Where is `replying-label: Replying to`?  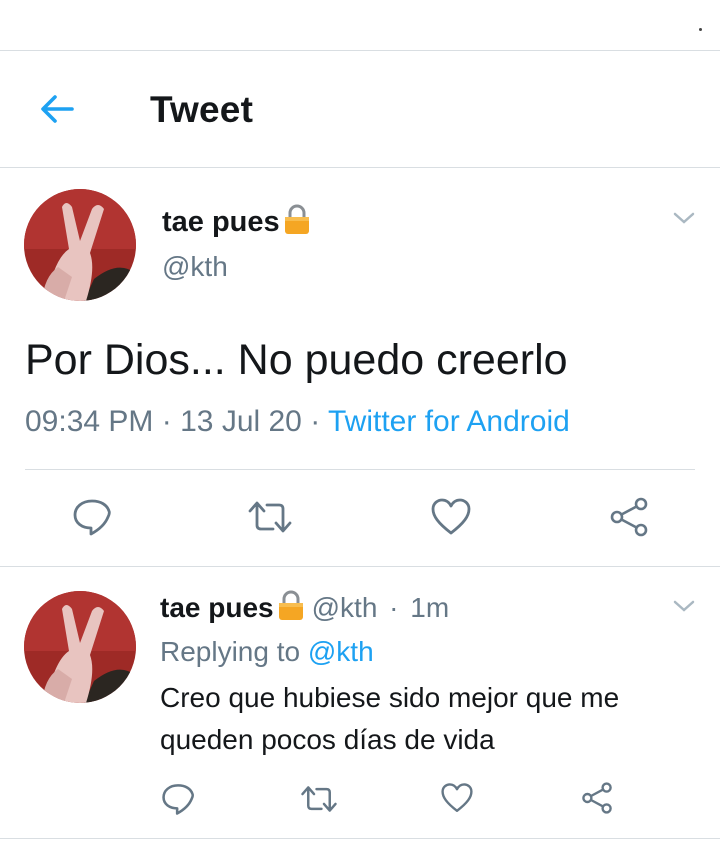
replying-label: Replying to is located at coordinates (230, 651).